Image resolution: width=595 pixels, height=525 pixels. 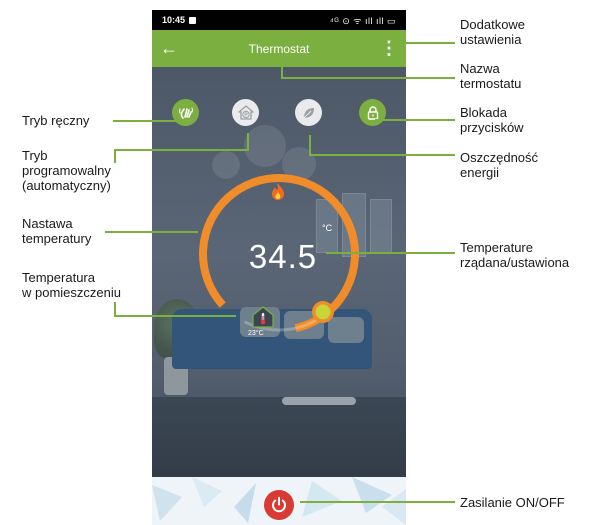 I want to click on label-power-toggle: Zasilanie ON/OFF, so click(x=512, y=502).